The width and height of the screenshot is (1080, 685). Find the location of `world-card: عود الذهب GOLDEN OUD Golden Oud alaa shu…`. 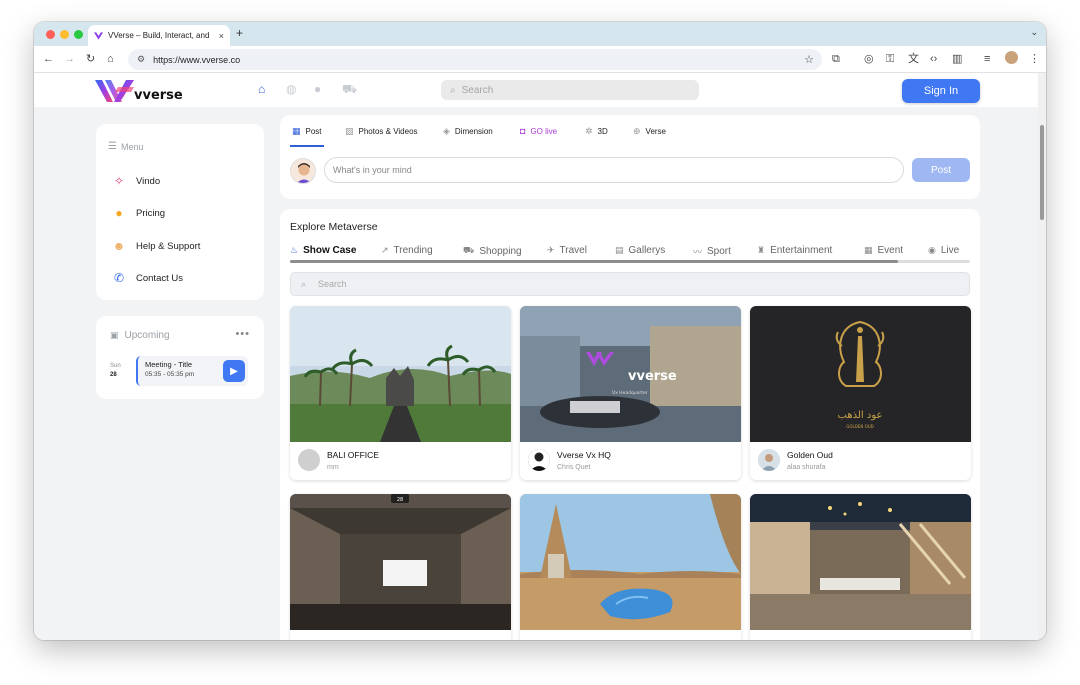

world-card: عود الذهب GOLDEN OUD Golden Oud alaa shu… is located at coordinates (860, 393).